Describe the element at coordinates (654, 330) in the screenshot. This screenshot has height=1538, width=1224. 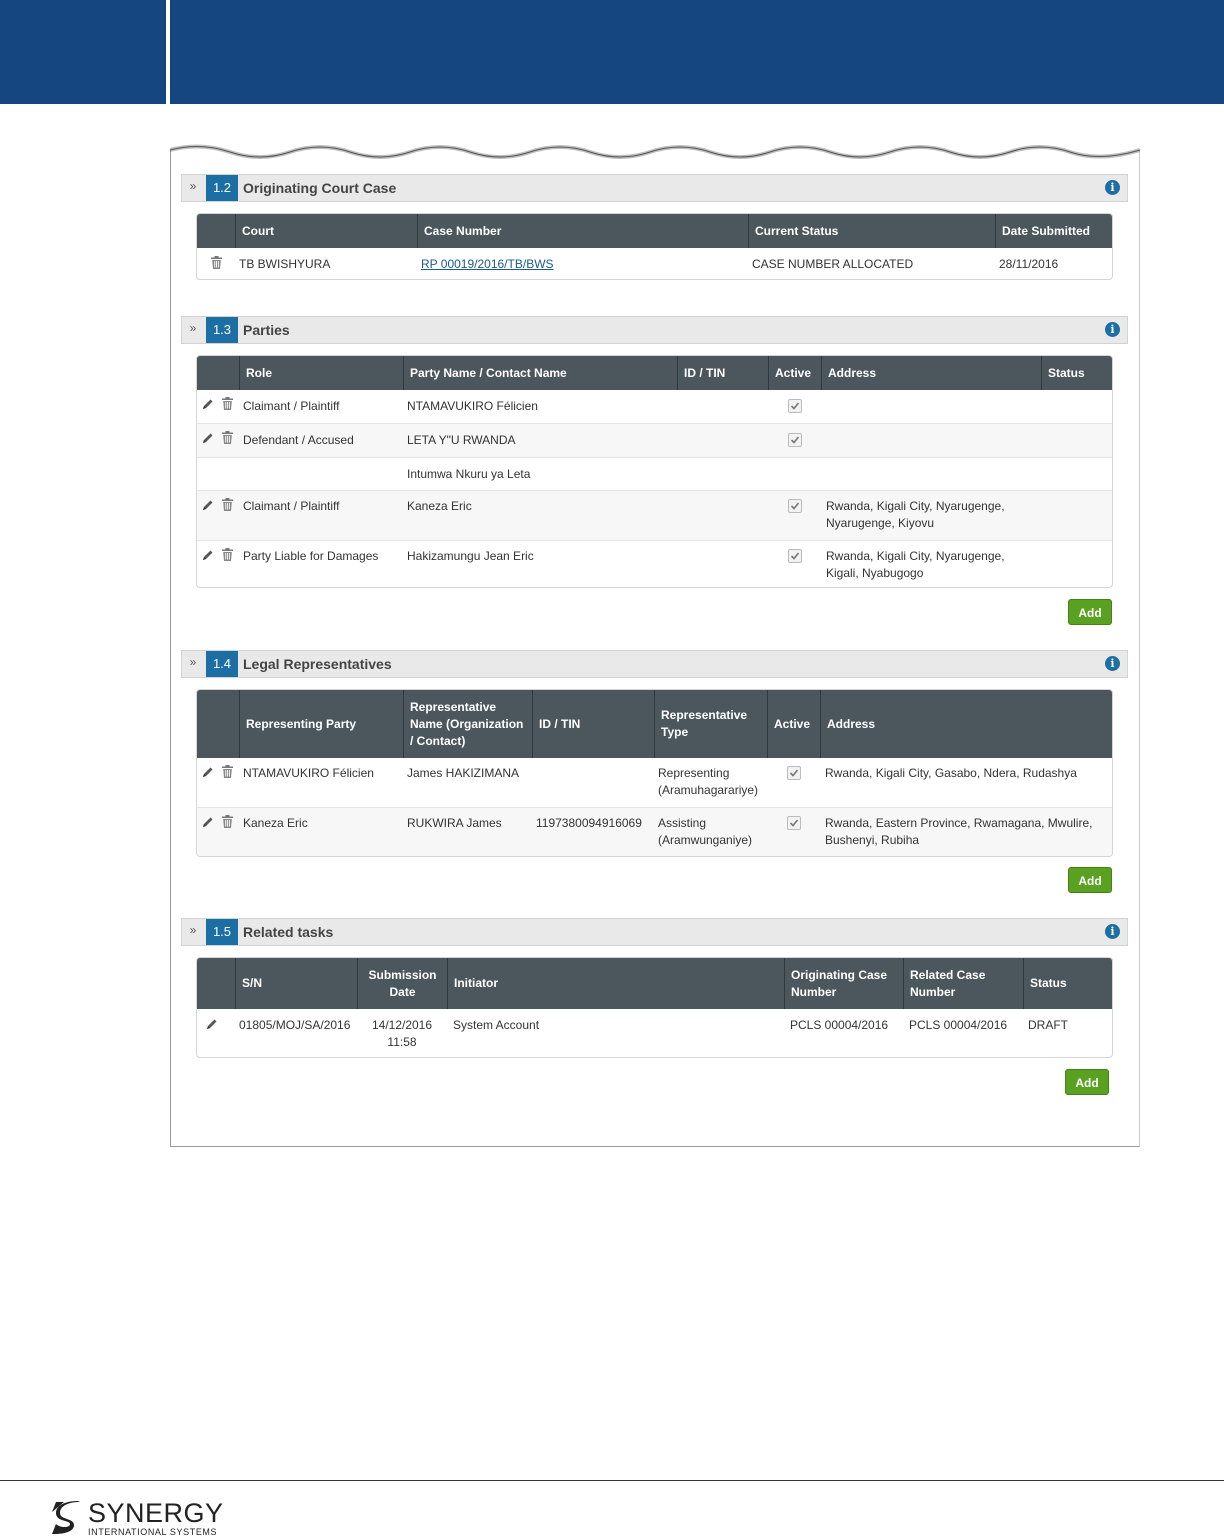
I see `section-header-parties: » 1.3 Parties i` at that location.